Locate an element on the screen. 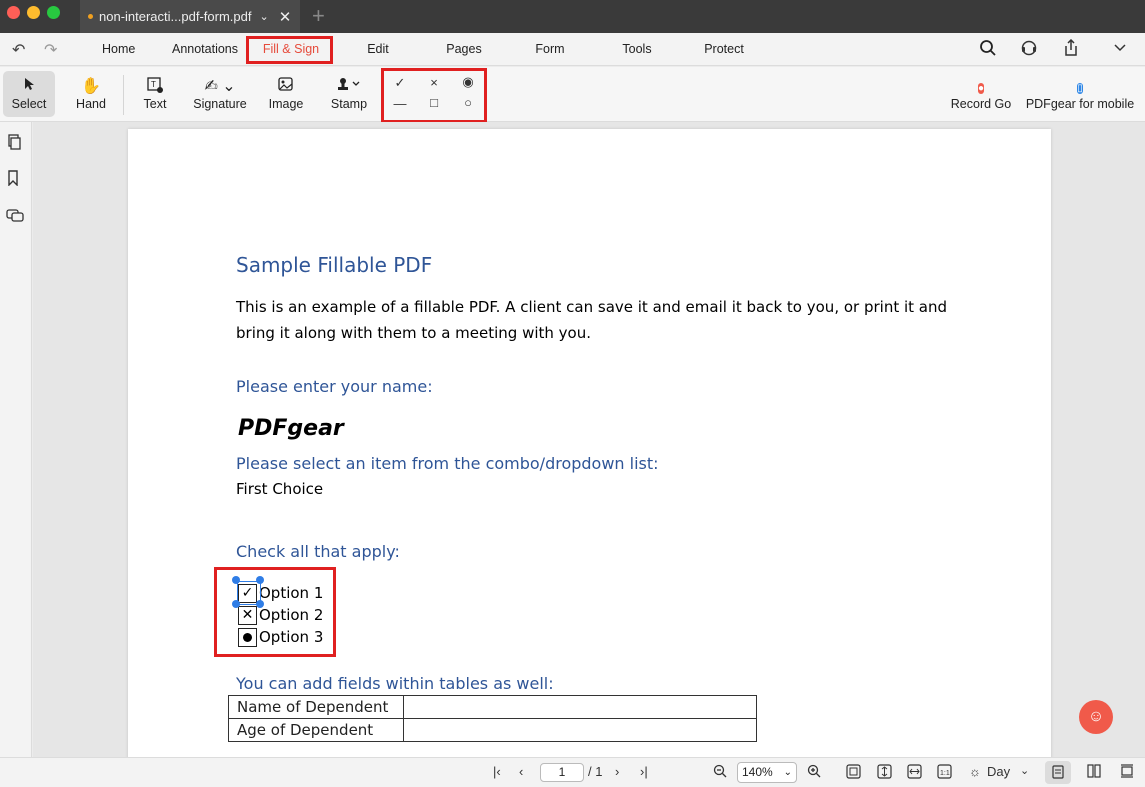 The height and width of the screenshot is (787, 1145). status-bar: |‹ ‹ 1 / 1 › ›| 140% ⌄ 1:1 ☼ Day ⌄ is located at coordinates (572, 772).